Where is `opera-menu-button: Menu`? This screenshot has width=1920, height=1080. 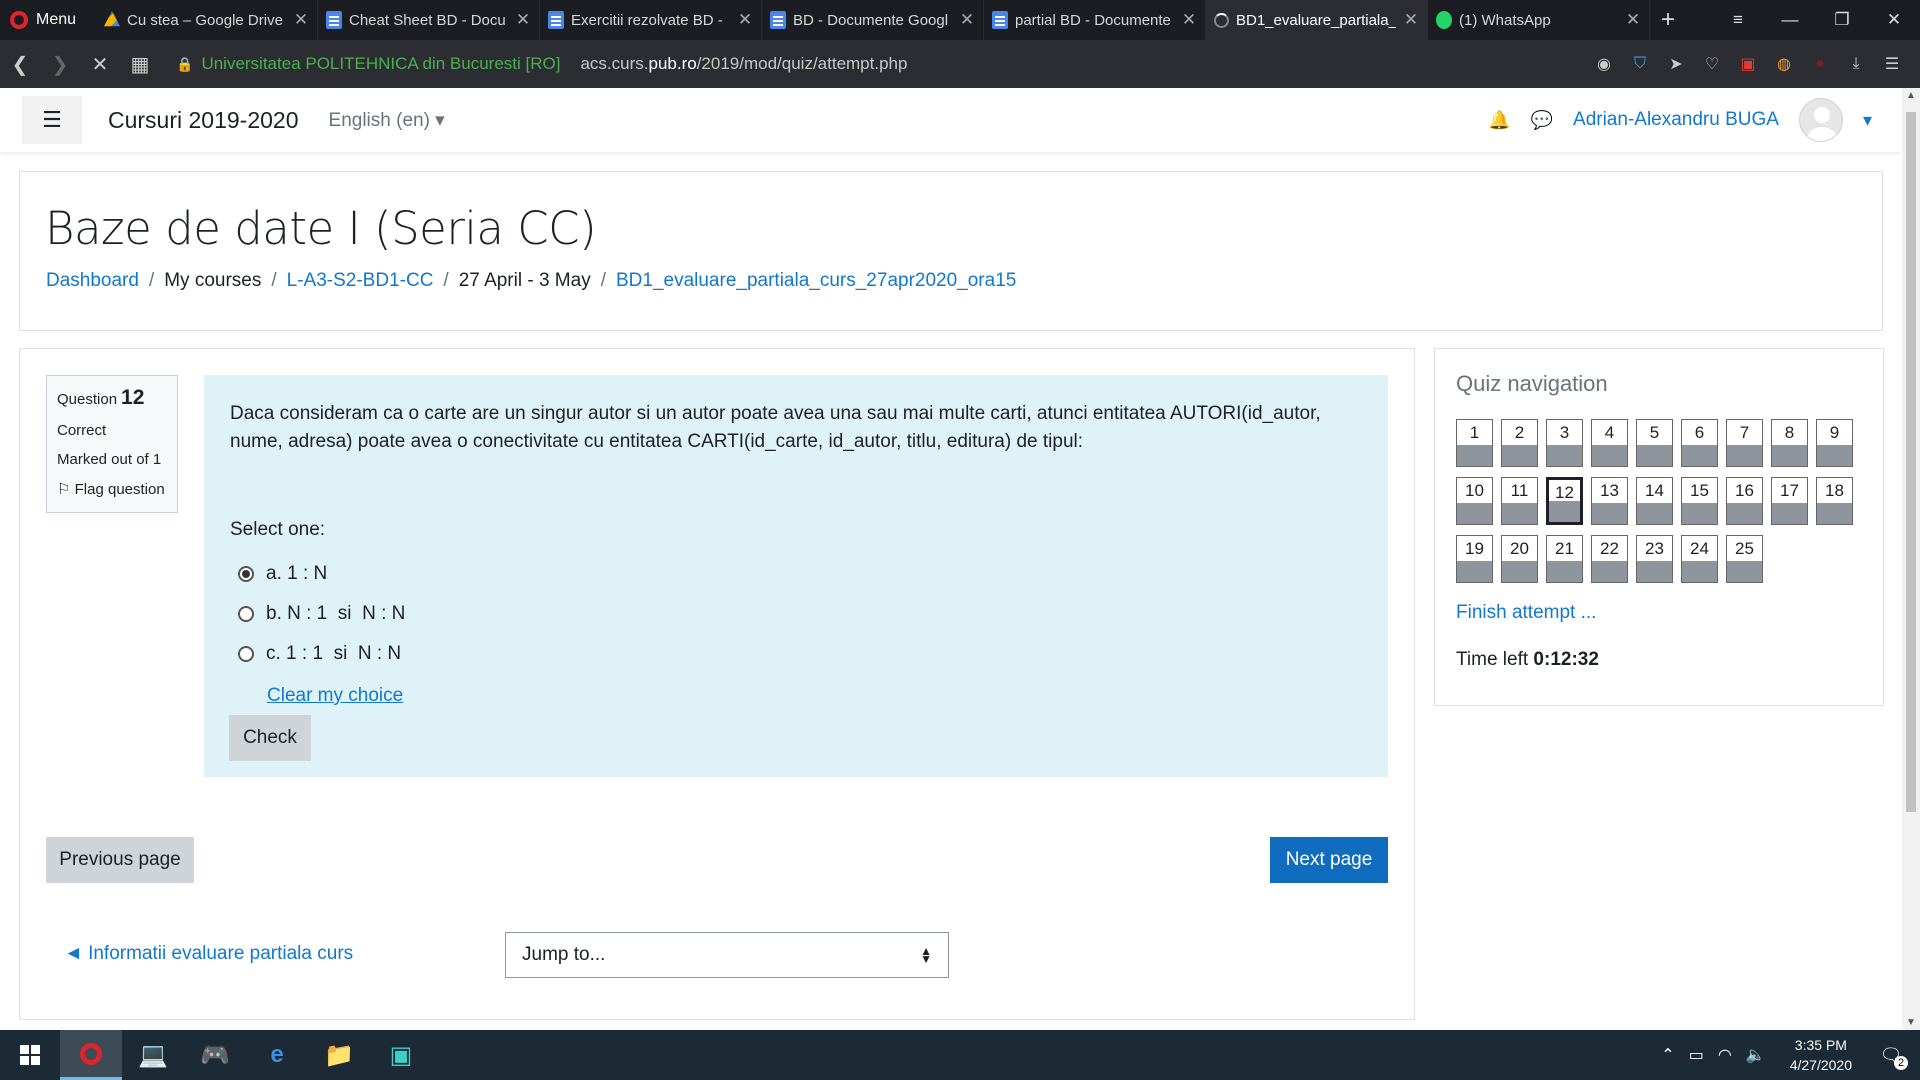 opera-menu-button: Menu is located at coordinates (48, 20).